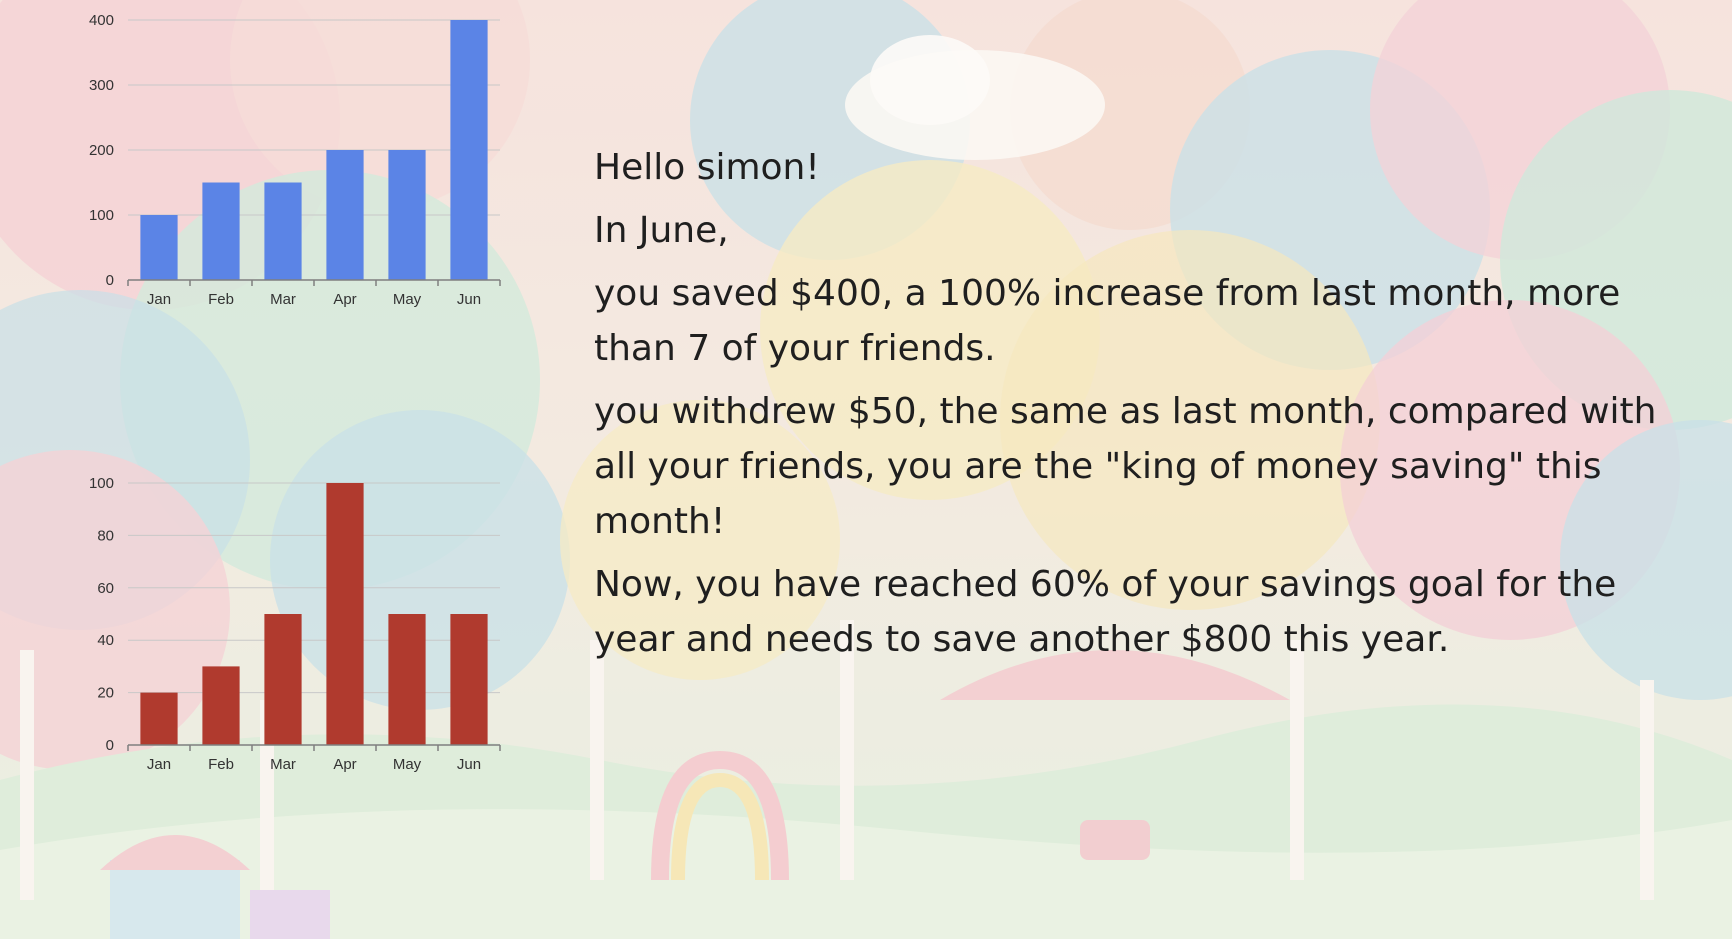 This screenshot has height=939, width=1732. I want to click on greeting-text: Hello simon!, so click(707, 167).